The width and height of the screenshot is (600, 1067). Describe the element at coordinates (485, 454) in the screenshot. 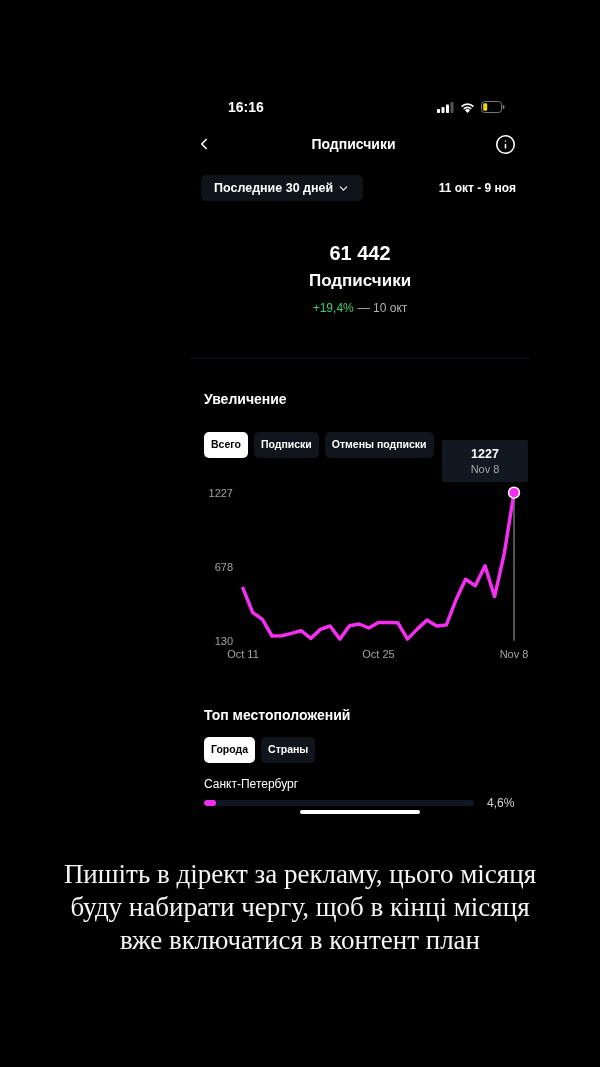

I see `tooltip-value: 1227` at that location.